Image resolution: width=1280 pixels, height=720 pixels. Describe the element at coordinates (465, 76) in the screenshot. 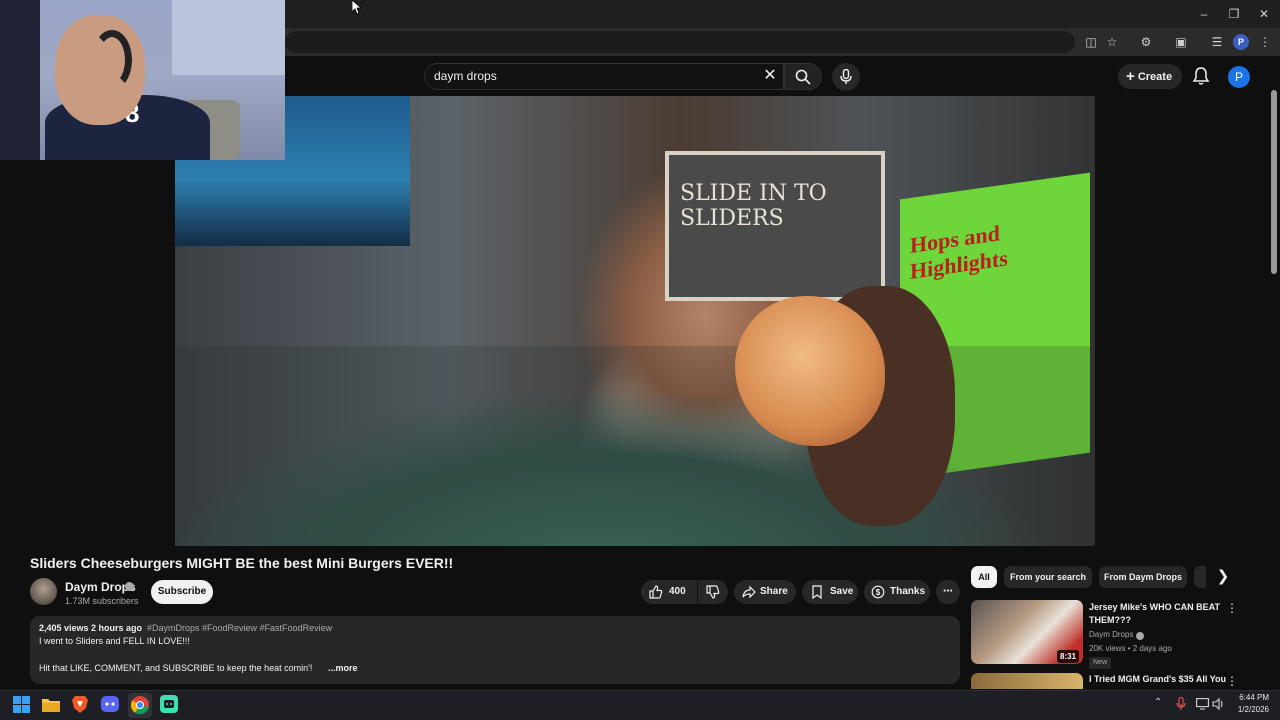

I see `search-query-text: daym drops` at that location.